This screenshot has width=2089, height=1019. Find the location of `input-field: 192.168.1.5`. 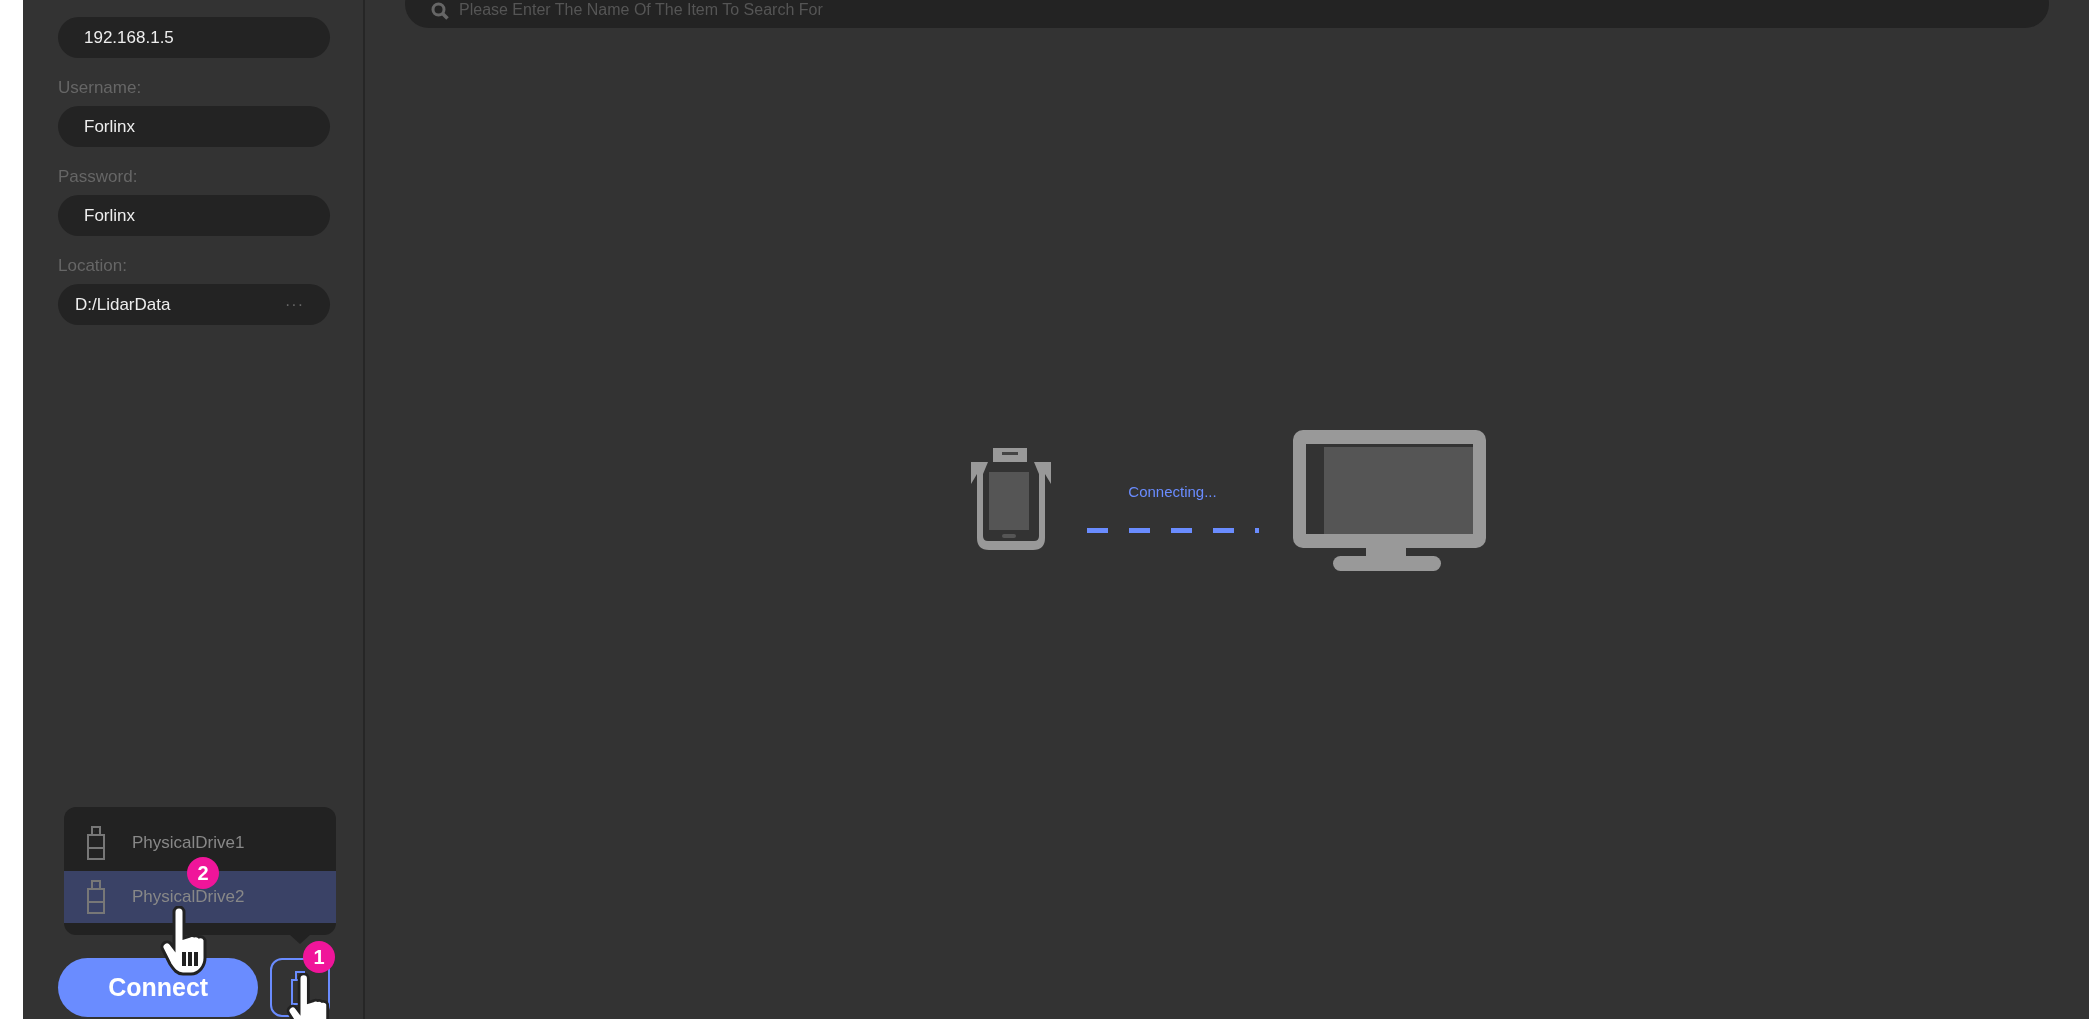

input-field: 192.168.1.5 is located at coordinates (194, 37).